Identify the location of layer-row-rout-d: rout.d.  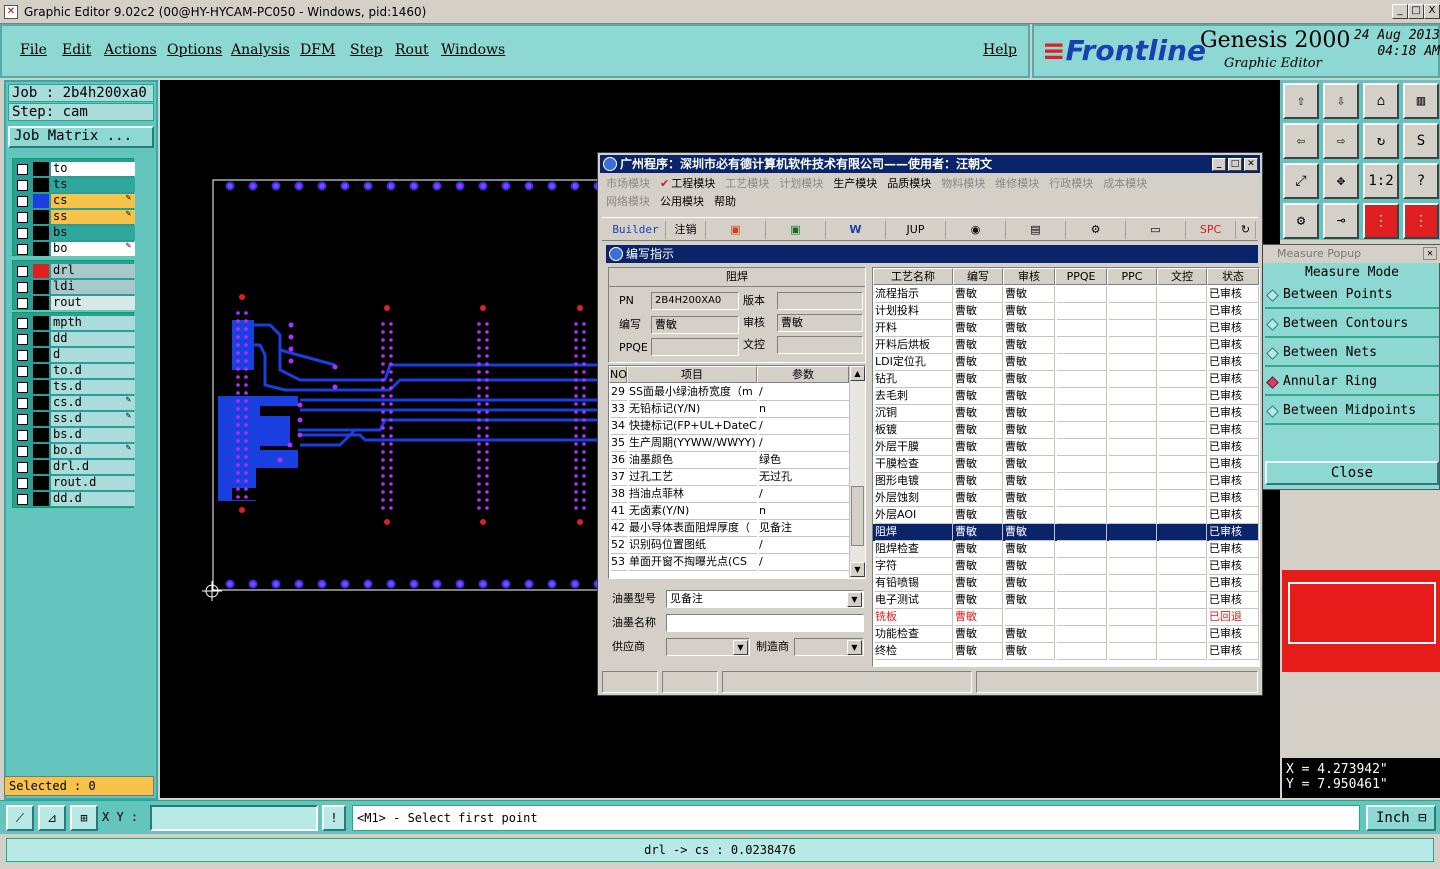
(74, 483).